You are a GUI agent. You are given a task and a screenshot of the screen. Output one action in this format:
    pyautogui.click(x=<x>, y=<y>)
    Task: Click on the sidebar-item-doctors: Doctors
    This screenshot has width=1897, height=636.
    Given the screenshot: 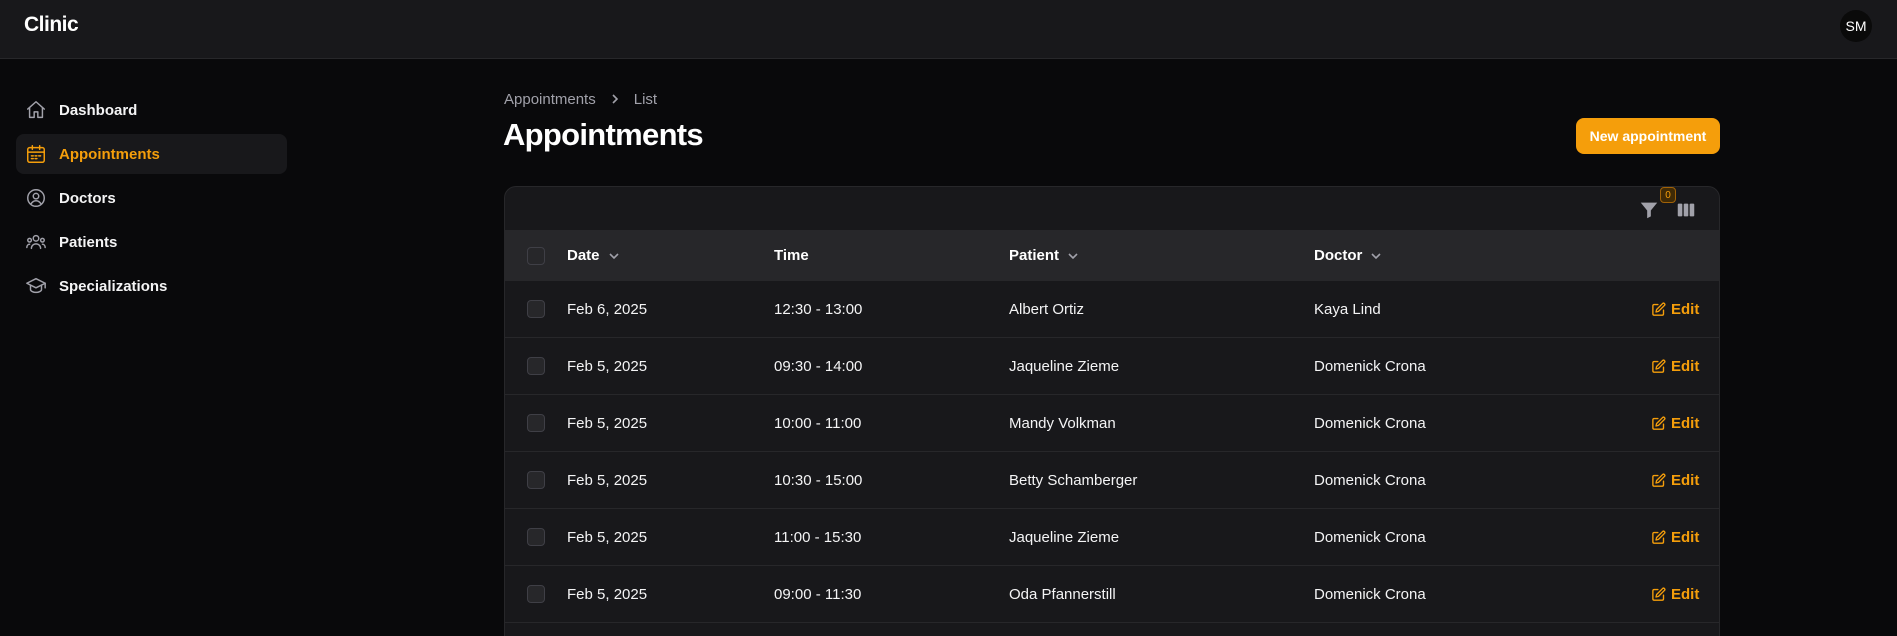 What is the action you would take?
    pyautogui.click(x=151, y=198)
    